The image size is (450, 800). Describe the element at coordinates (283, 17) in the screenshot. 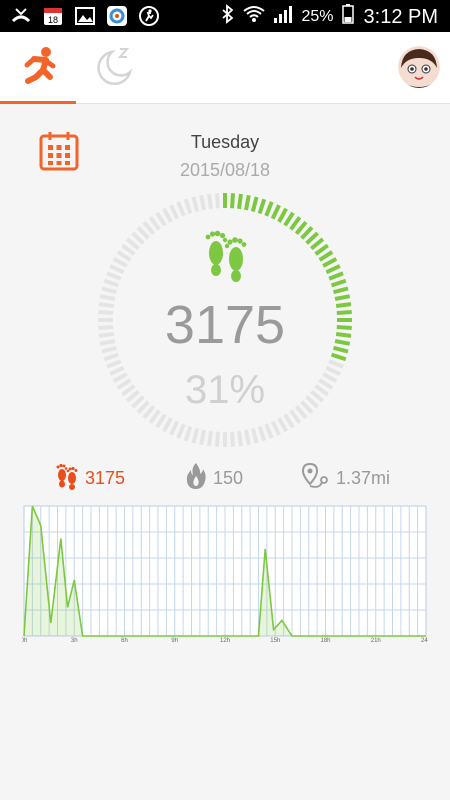

I see `signal-icon` at that location.